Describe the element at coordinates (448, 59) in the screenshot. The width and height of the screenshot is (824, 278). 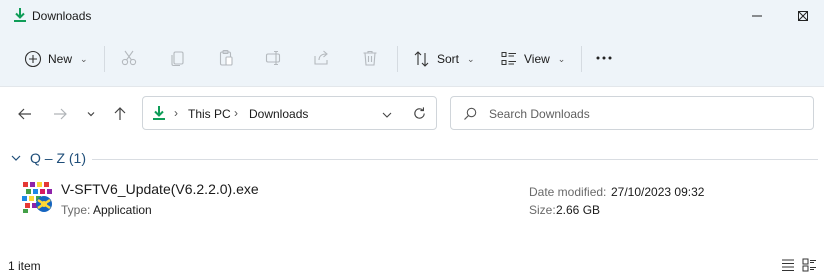
I see `sort-label: Sort` at that location.